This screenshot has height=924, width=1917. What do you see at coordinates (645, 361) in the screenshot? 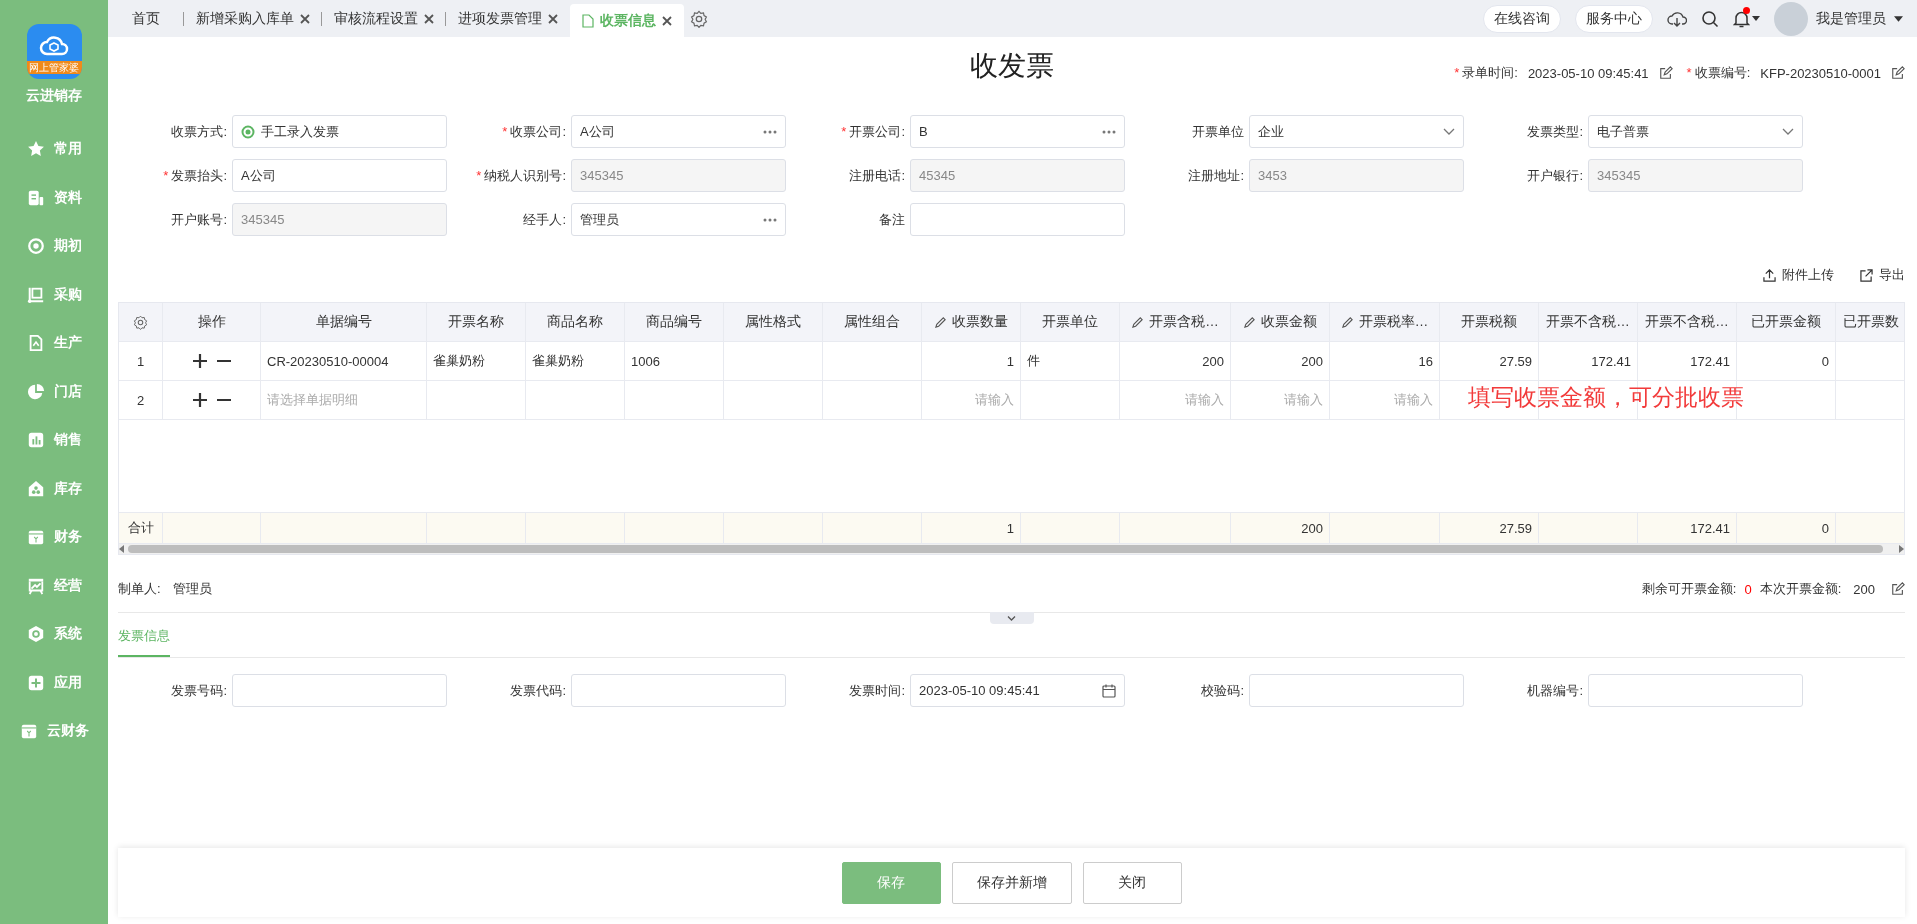
I see `table-cell: 1006` at bounding box center [645, 361].